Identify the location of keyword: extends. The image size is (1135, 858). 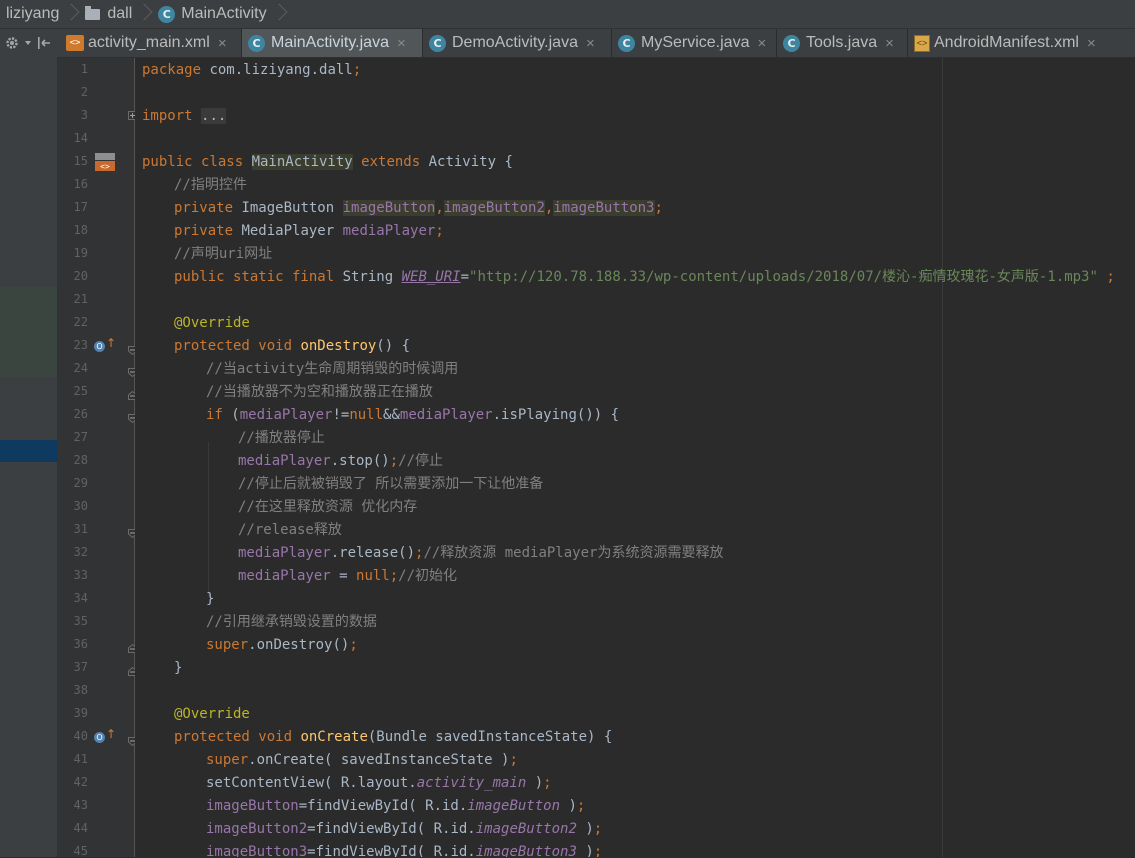
(390, 162).